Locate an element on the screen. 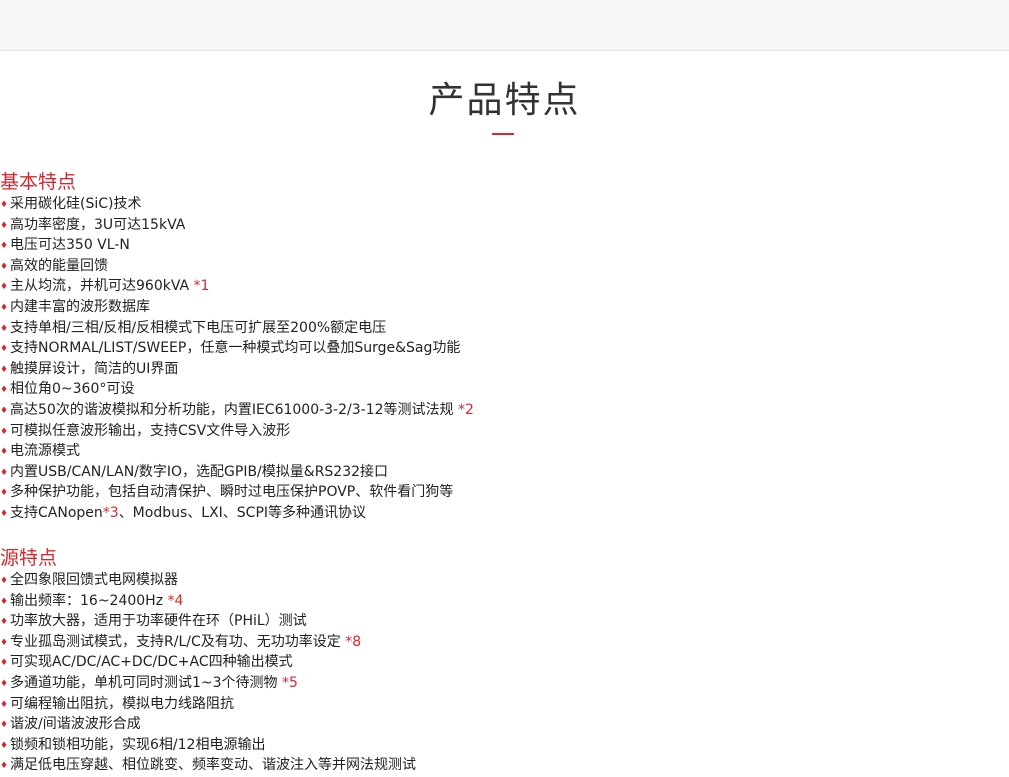  feature-item: ♦ 输出频率：16~2400Hz *4 is located at coordinates (504, 601).